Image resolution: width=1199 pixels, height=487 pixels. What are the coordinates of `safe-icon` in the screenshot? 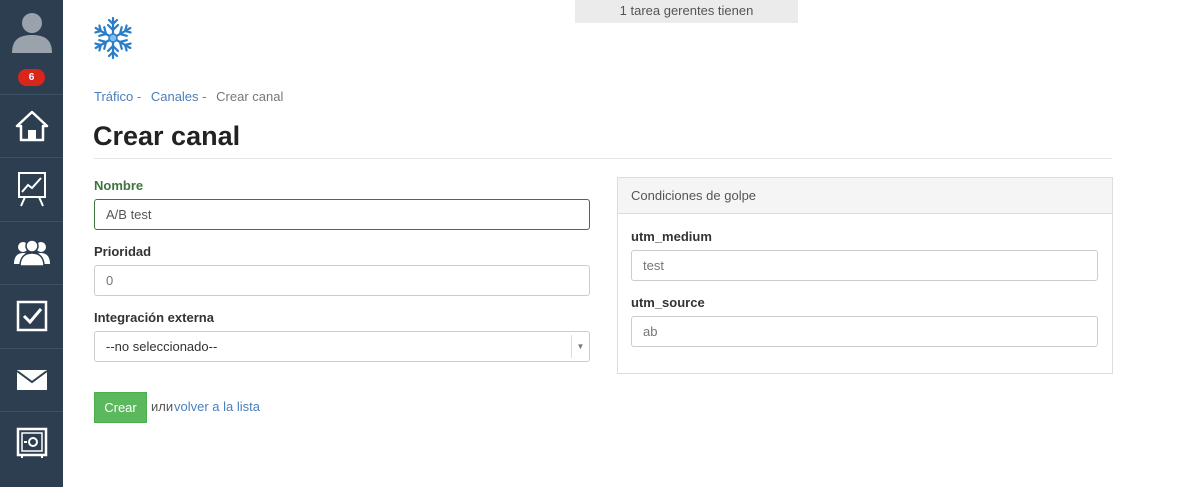 It's located at (31, 442).